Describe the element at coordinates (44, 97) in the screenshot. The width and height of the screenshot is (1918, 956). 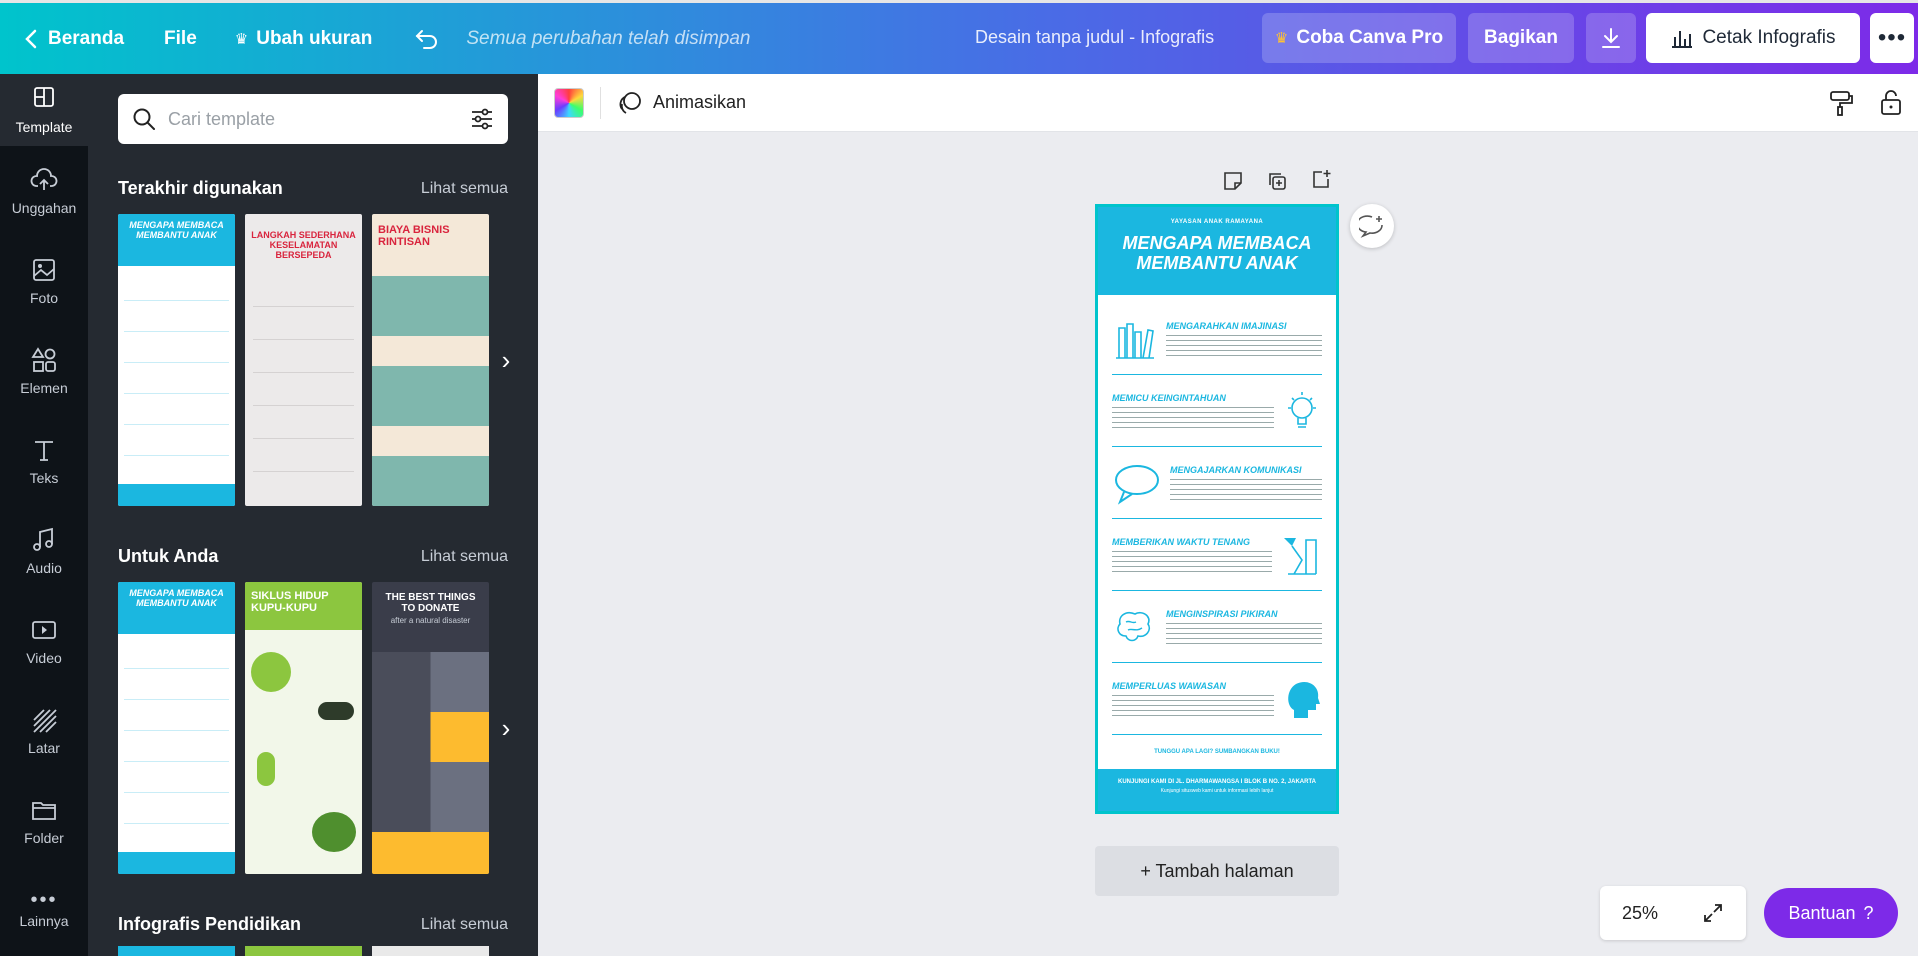
I see `template-icon` at that location.